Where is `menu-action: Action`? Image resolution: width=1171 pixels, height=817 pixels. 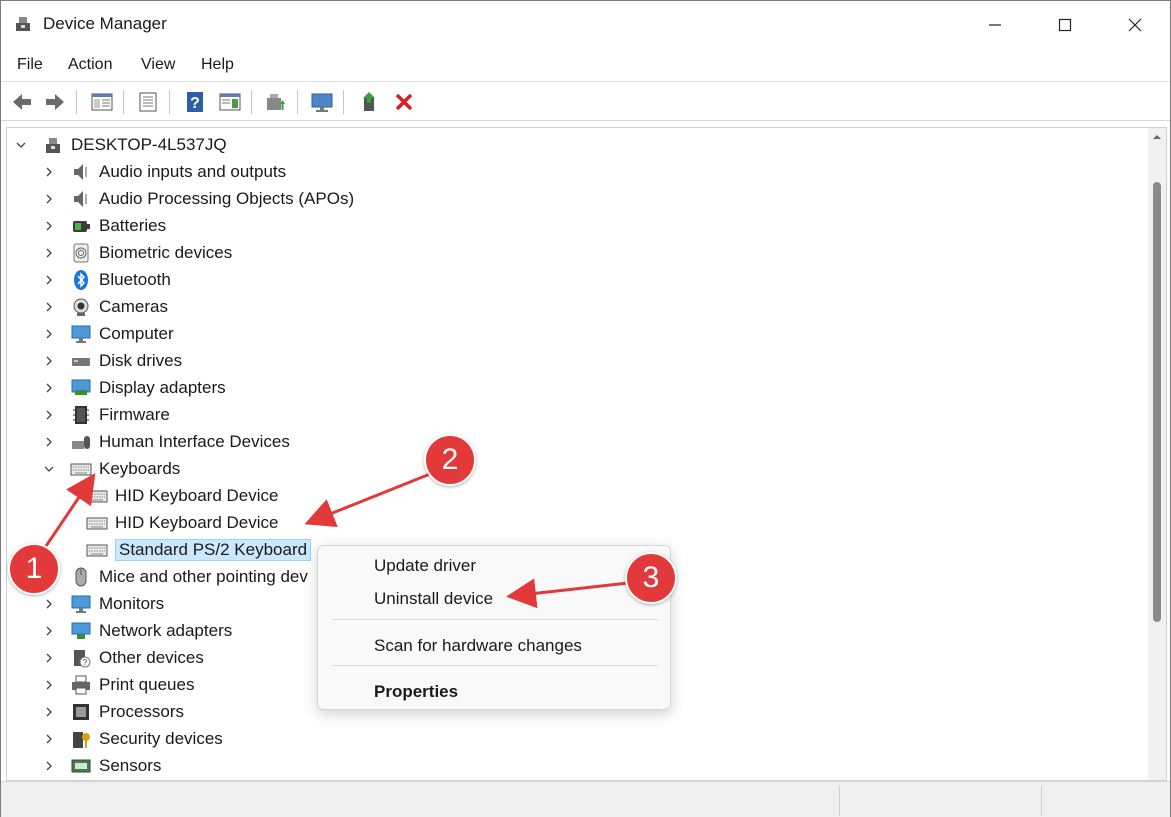
menu-action: Action is located at coordinates (90, 65).